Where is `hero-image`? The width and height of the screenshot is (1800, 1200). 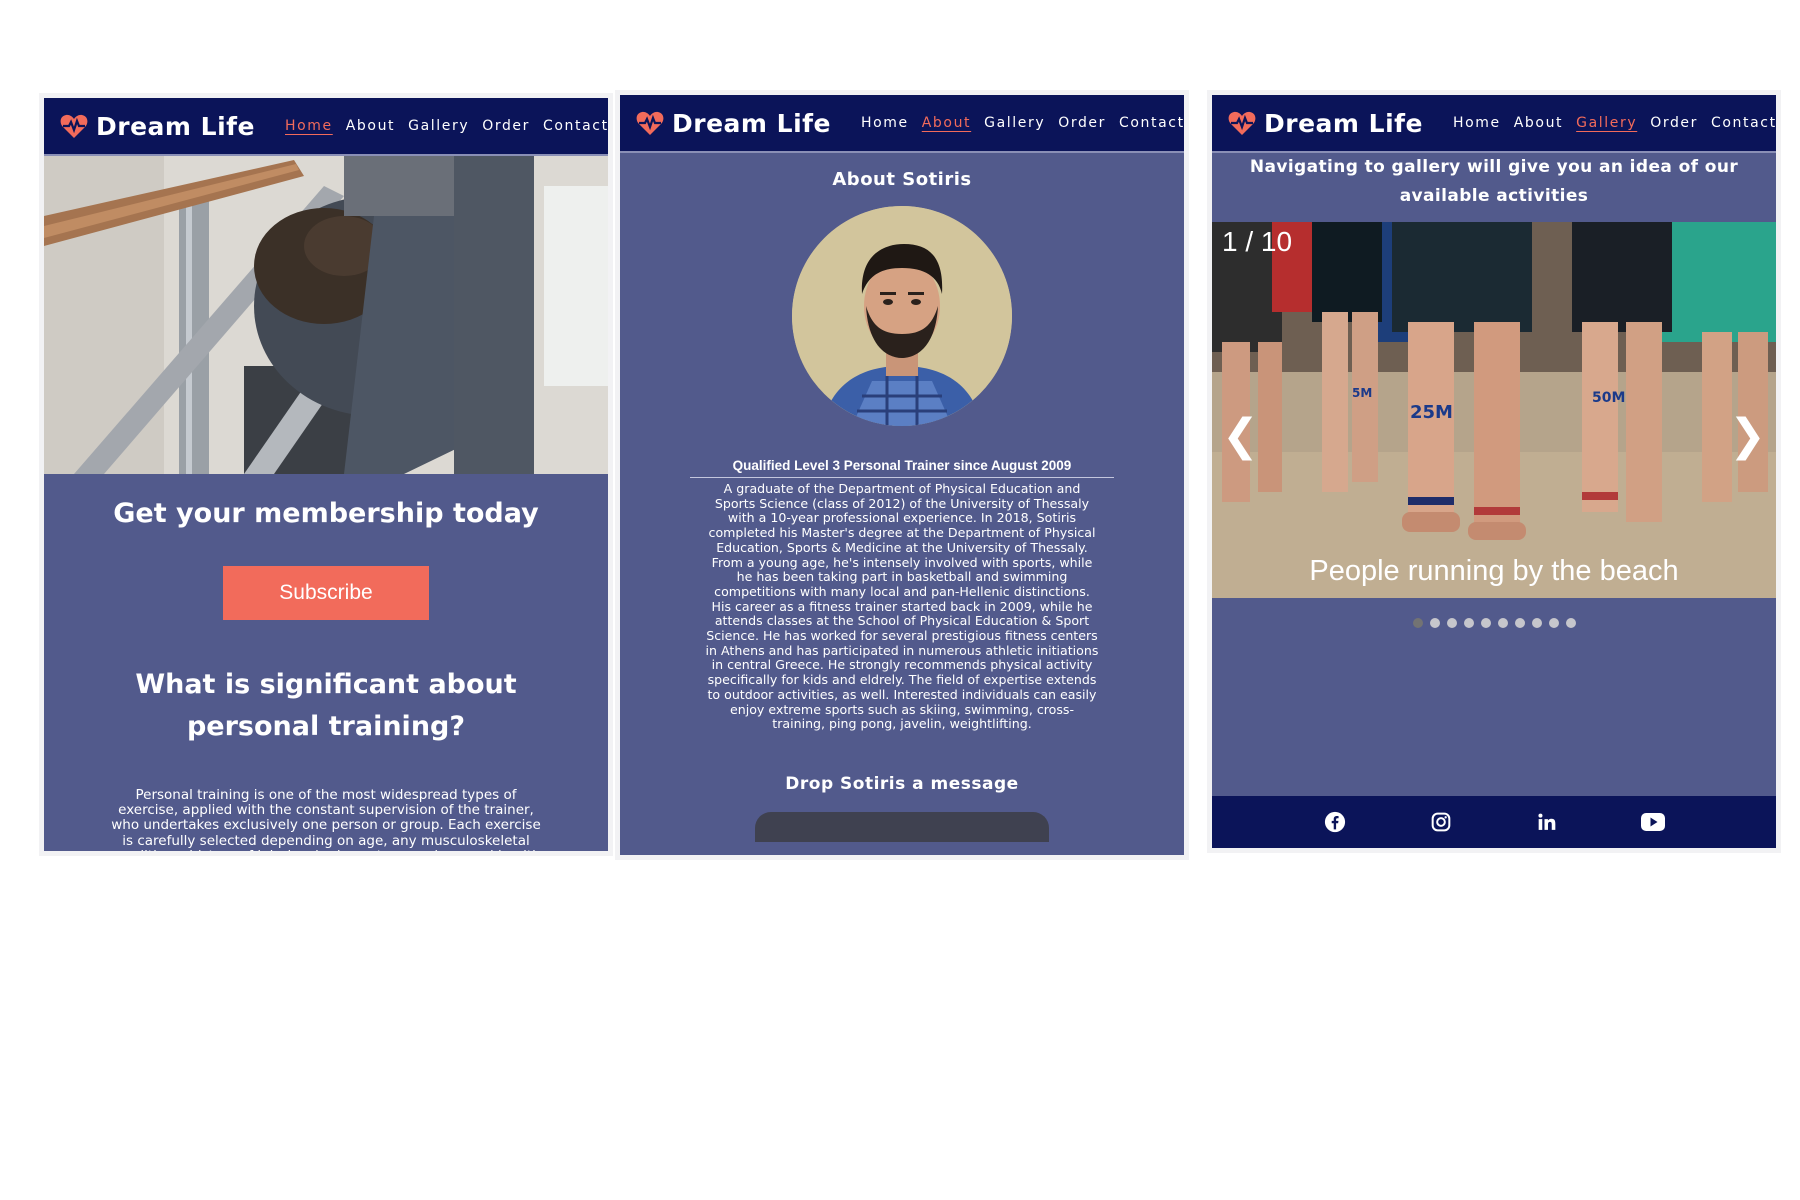
hero-image is located at coordinates (326, 315).